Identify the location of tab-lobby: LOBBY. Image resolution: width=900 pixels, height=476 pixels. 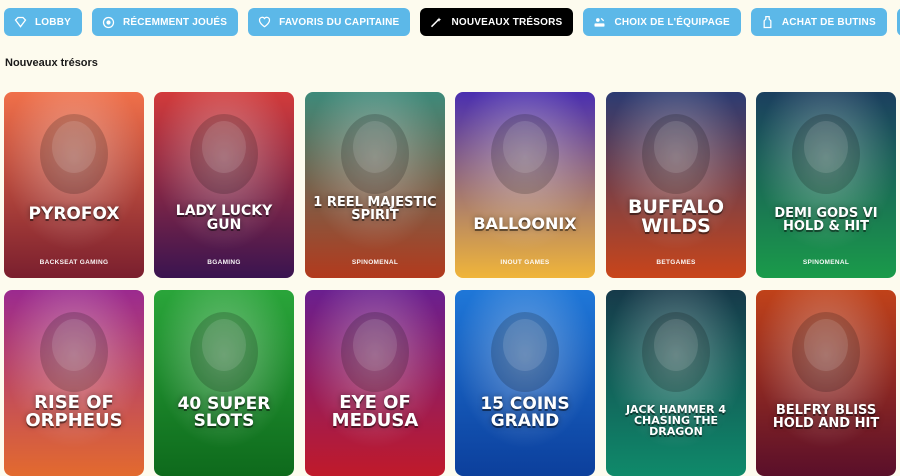
(43, 22).